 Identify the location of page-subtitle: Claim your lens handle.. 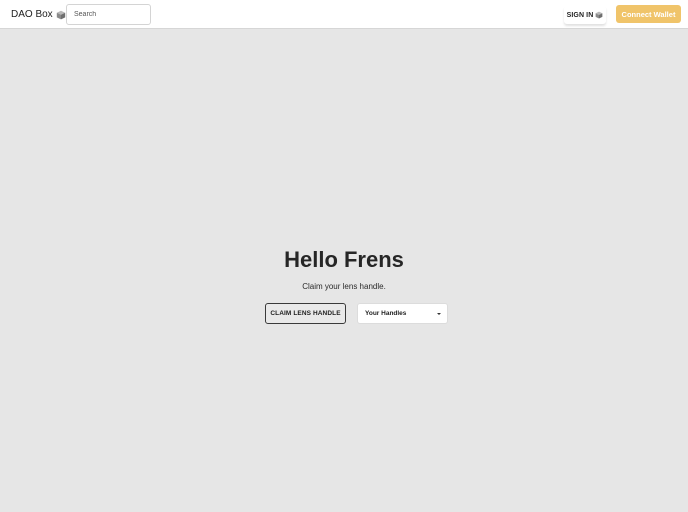
(344, 286).